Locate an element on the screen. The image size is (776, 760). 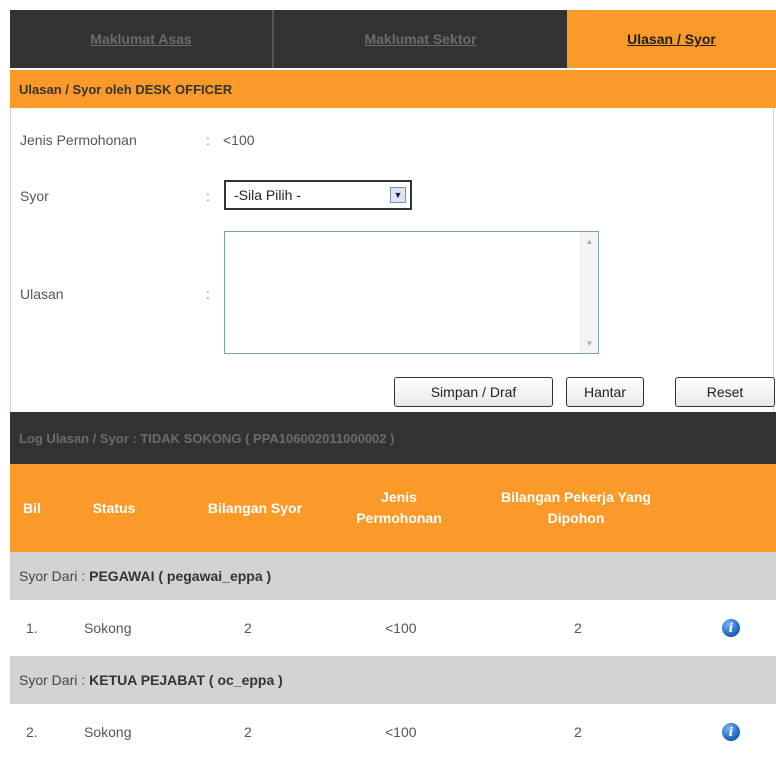
cell-bil: 2. is located at coordinates (32, 732).